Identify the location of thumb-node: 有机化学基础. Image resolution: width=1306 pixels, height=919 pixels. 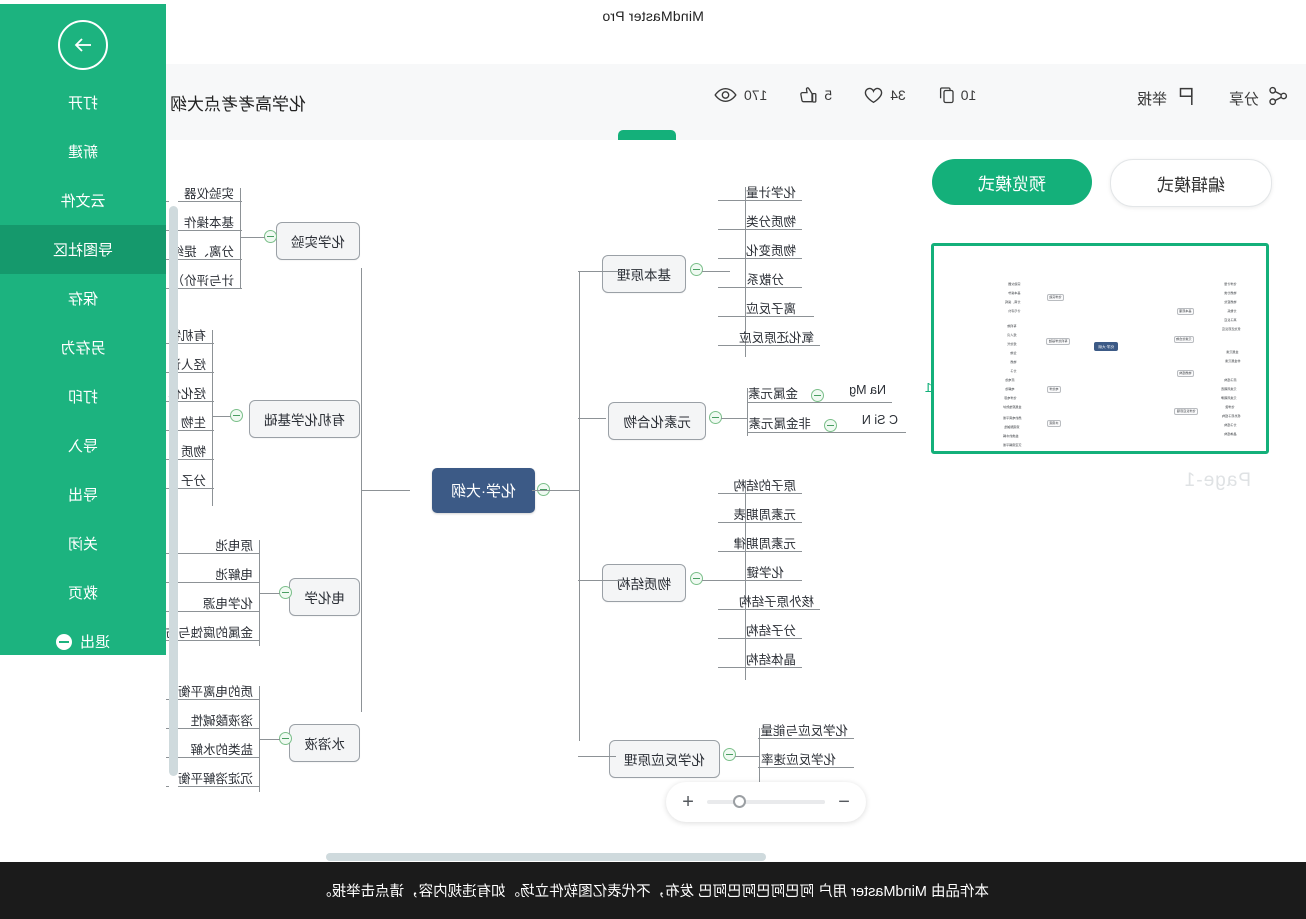
(1058, 341).